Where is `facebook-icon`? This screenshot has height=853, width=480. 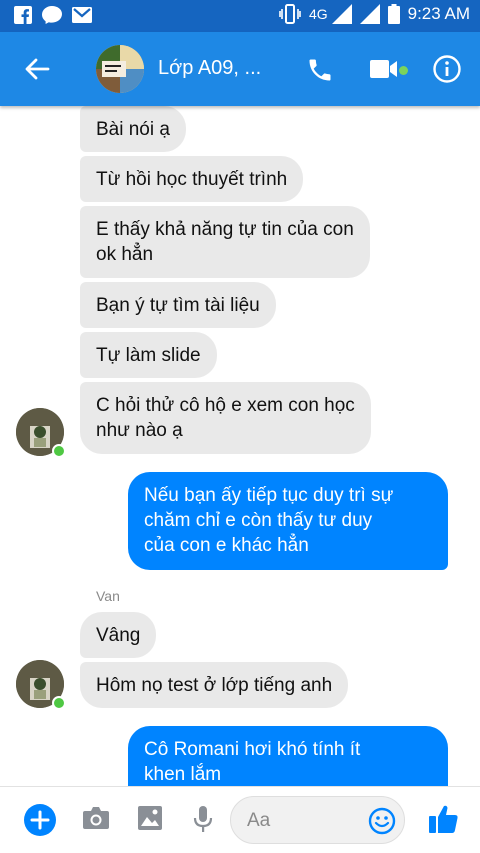
facebook-icon is located at coordinates (23, 15).